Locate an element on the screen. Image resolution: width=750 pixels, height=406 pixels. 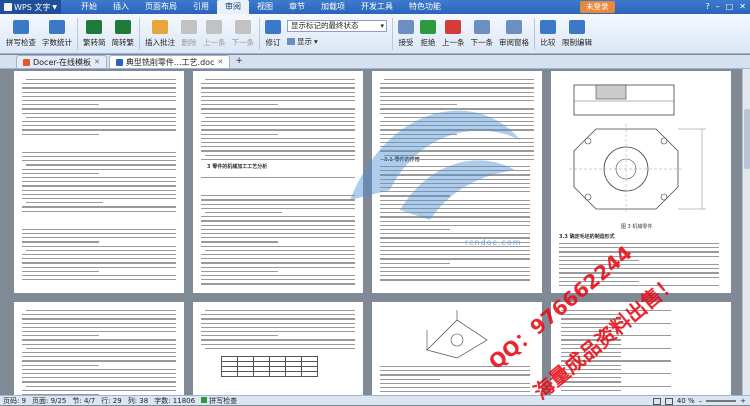
track-changes-icon is located at coordinates (273, 26).